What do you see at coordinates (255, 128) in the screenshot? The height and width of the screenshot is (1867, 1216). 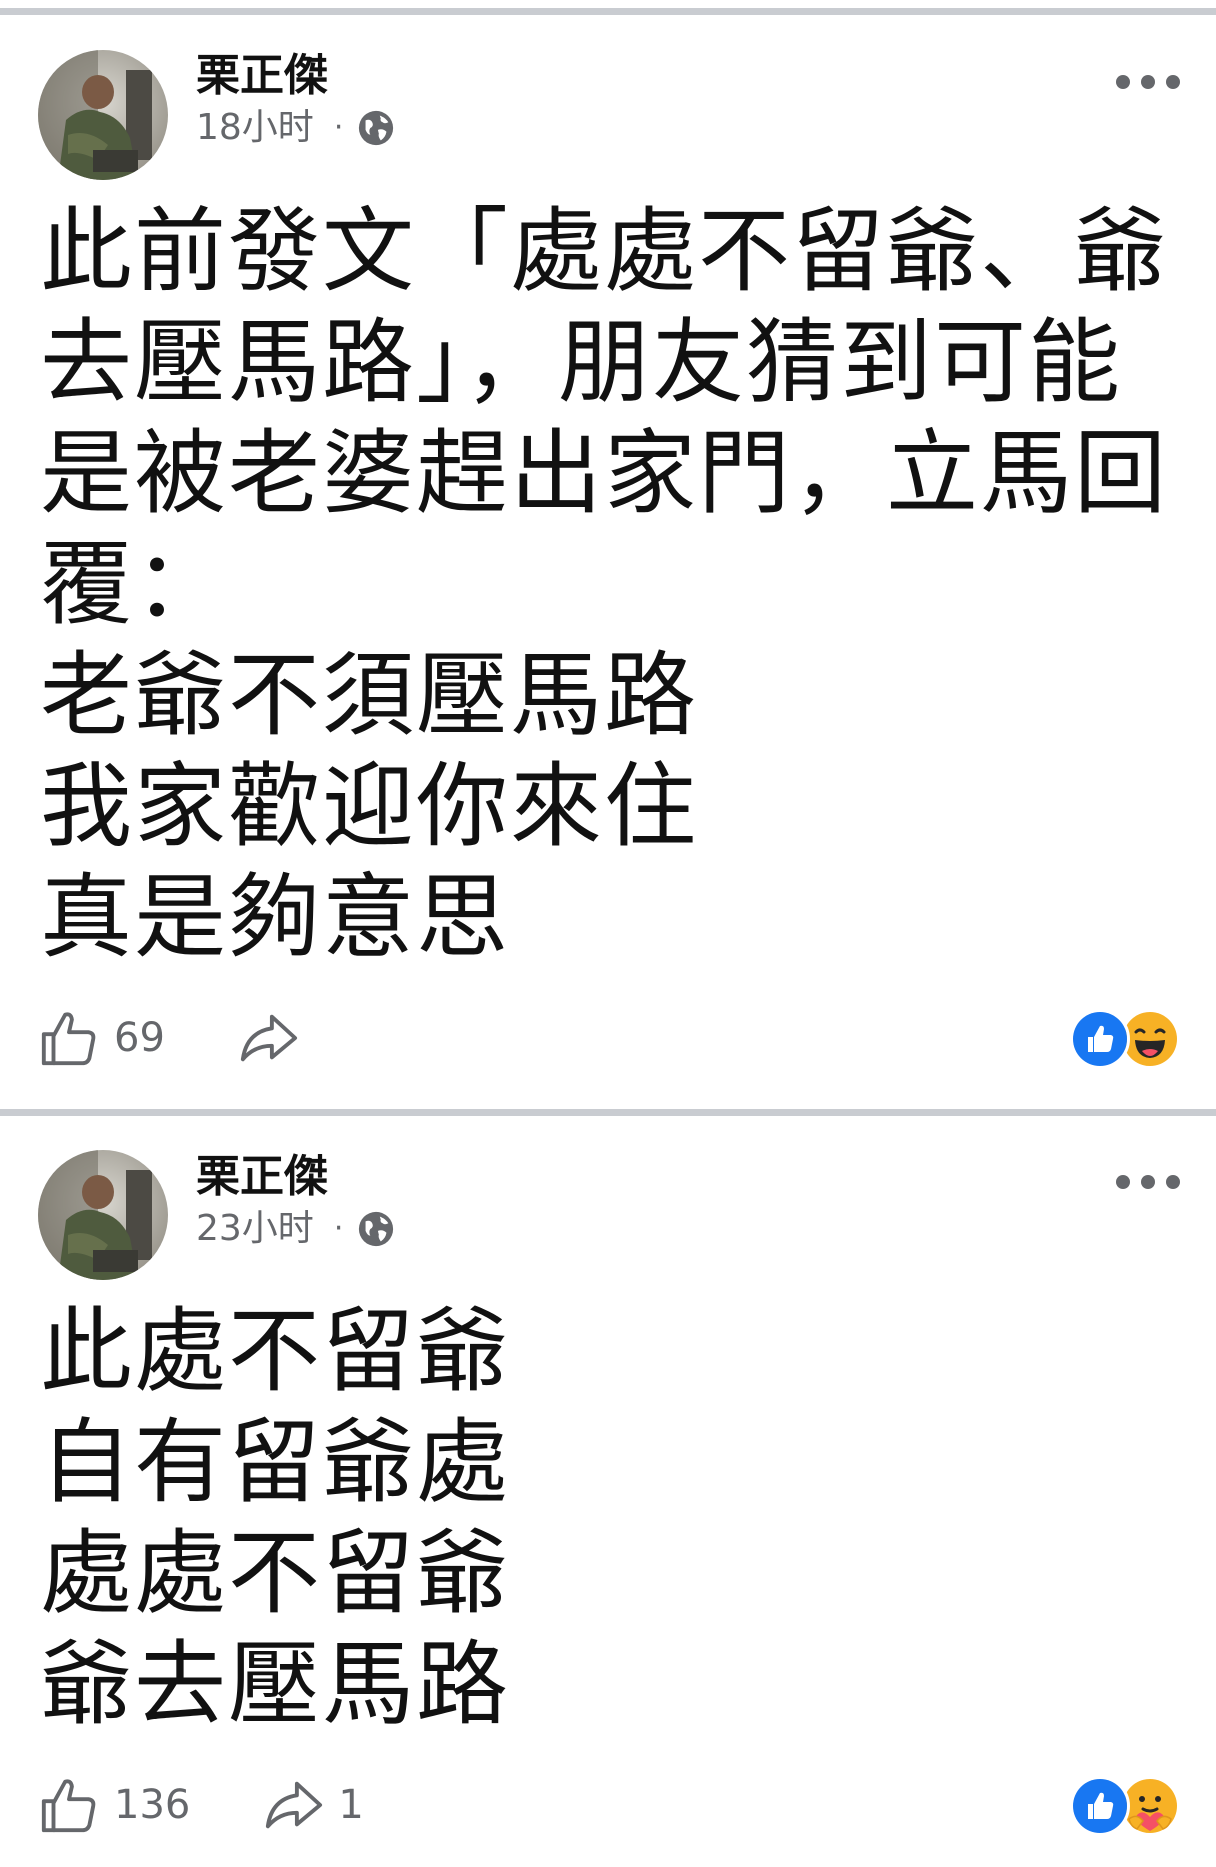 I see `post-timestamp: 18小时` at bounding box center [255, 128].